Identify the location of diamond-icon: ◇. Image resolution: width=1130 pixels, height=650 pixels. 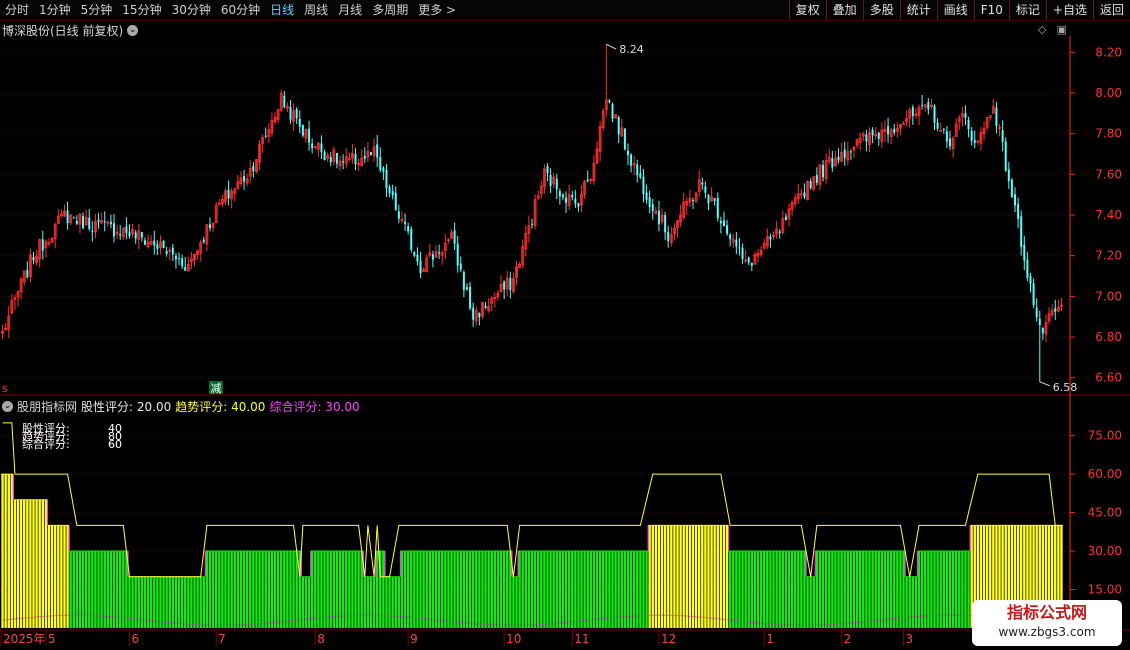
(1042, 29).